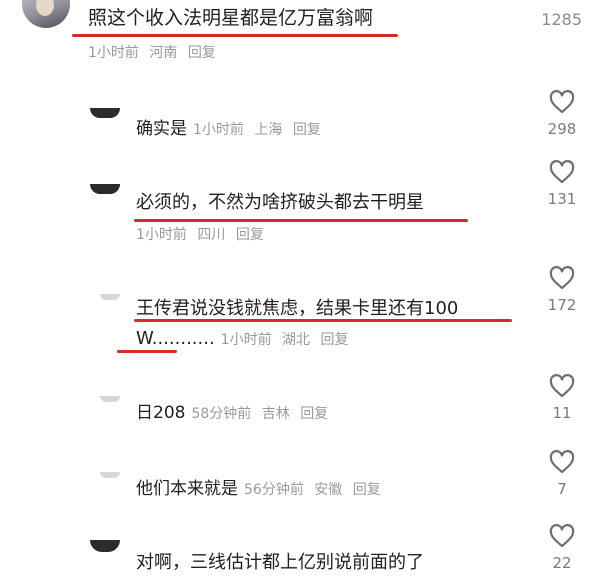 The height and width of the screenshot is (588, 600). I want to click on like-count: 172, so click(562, 305).